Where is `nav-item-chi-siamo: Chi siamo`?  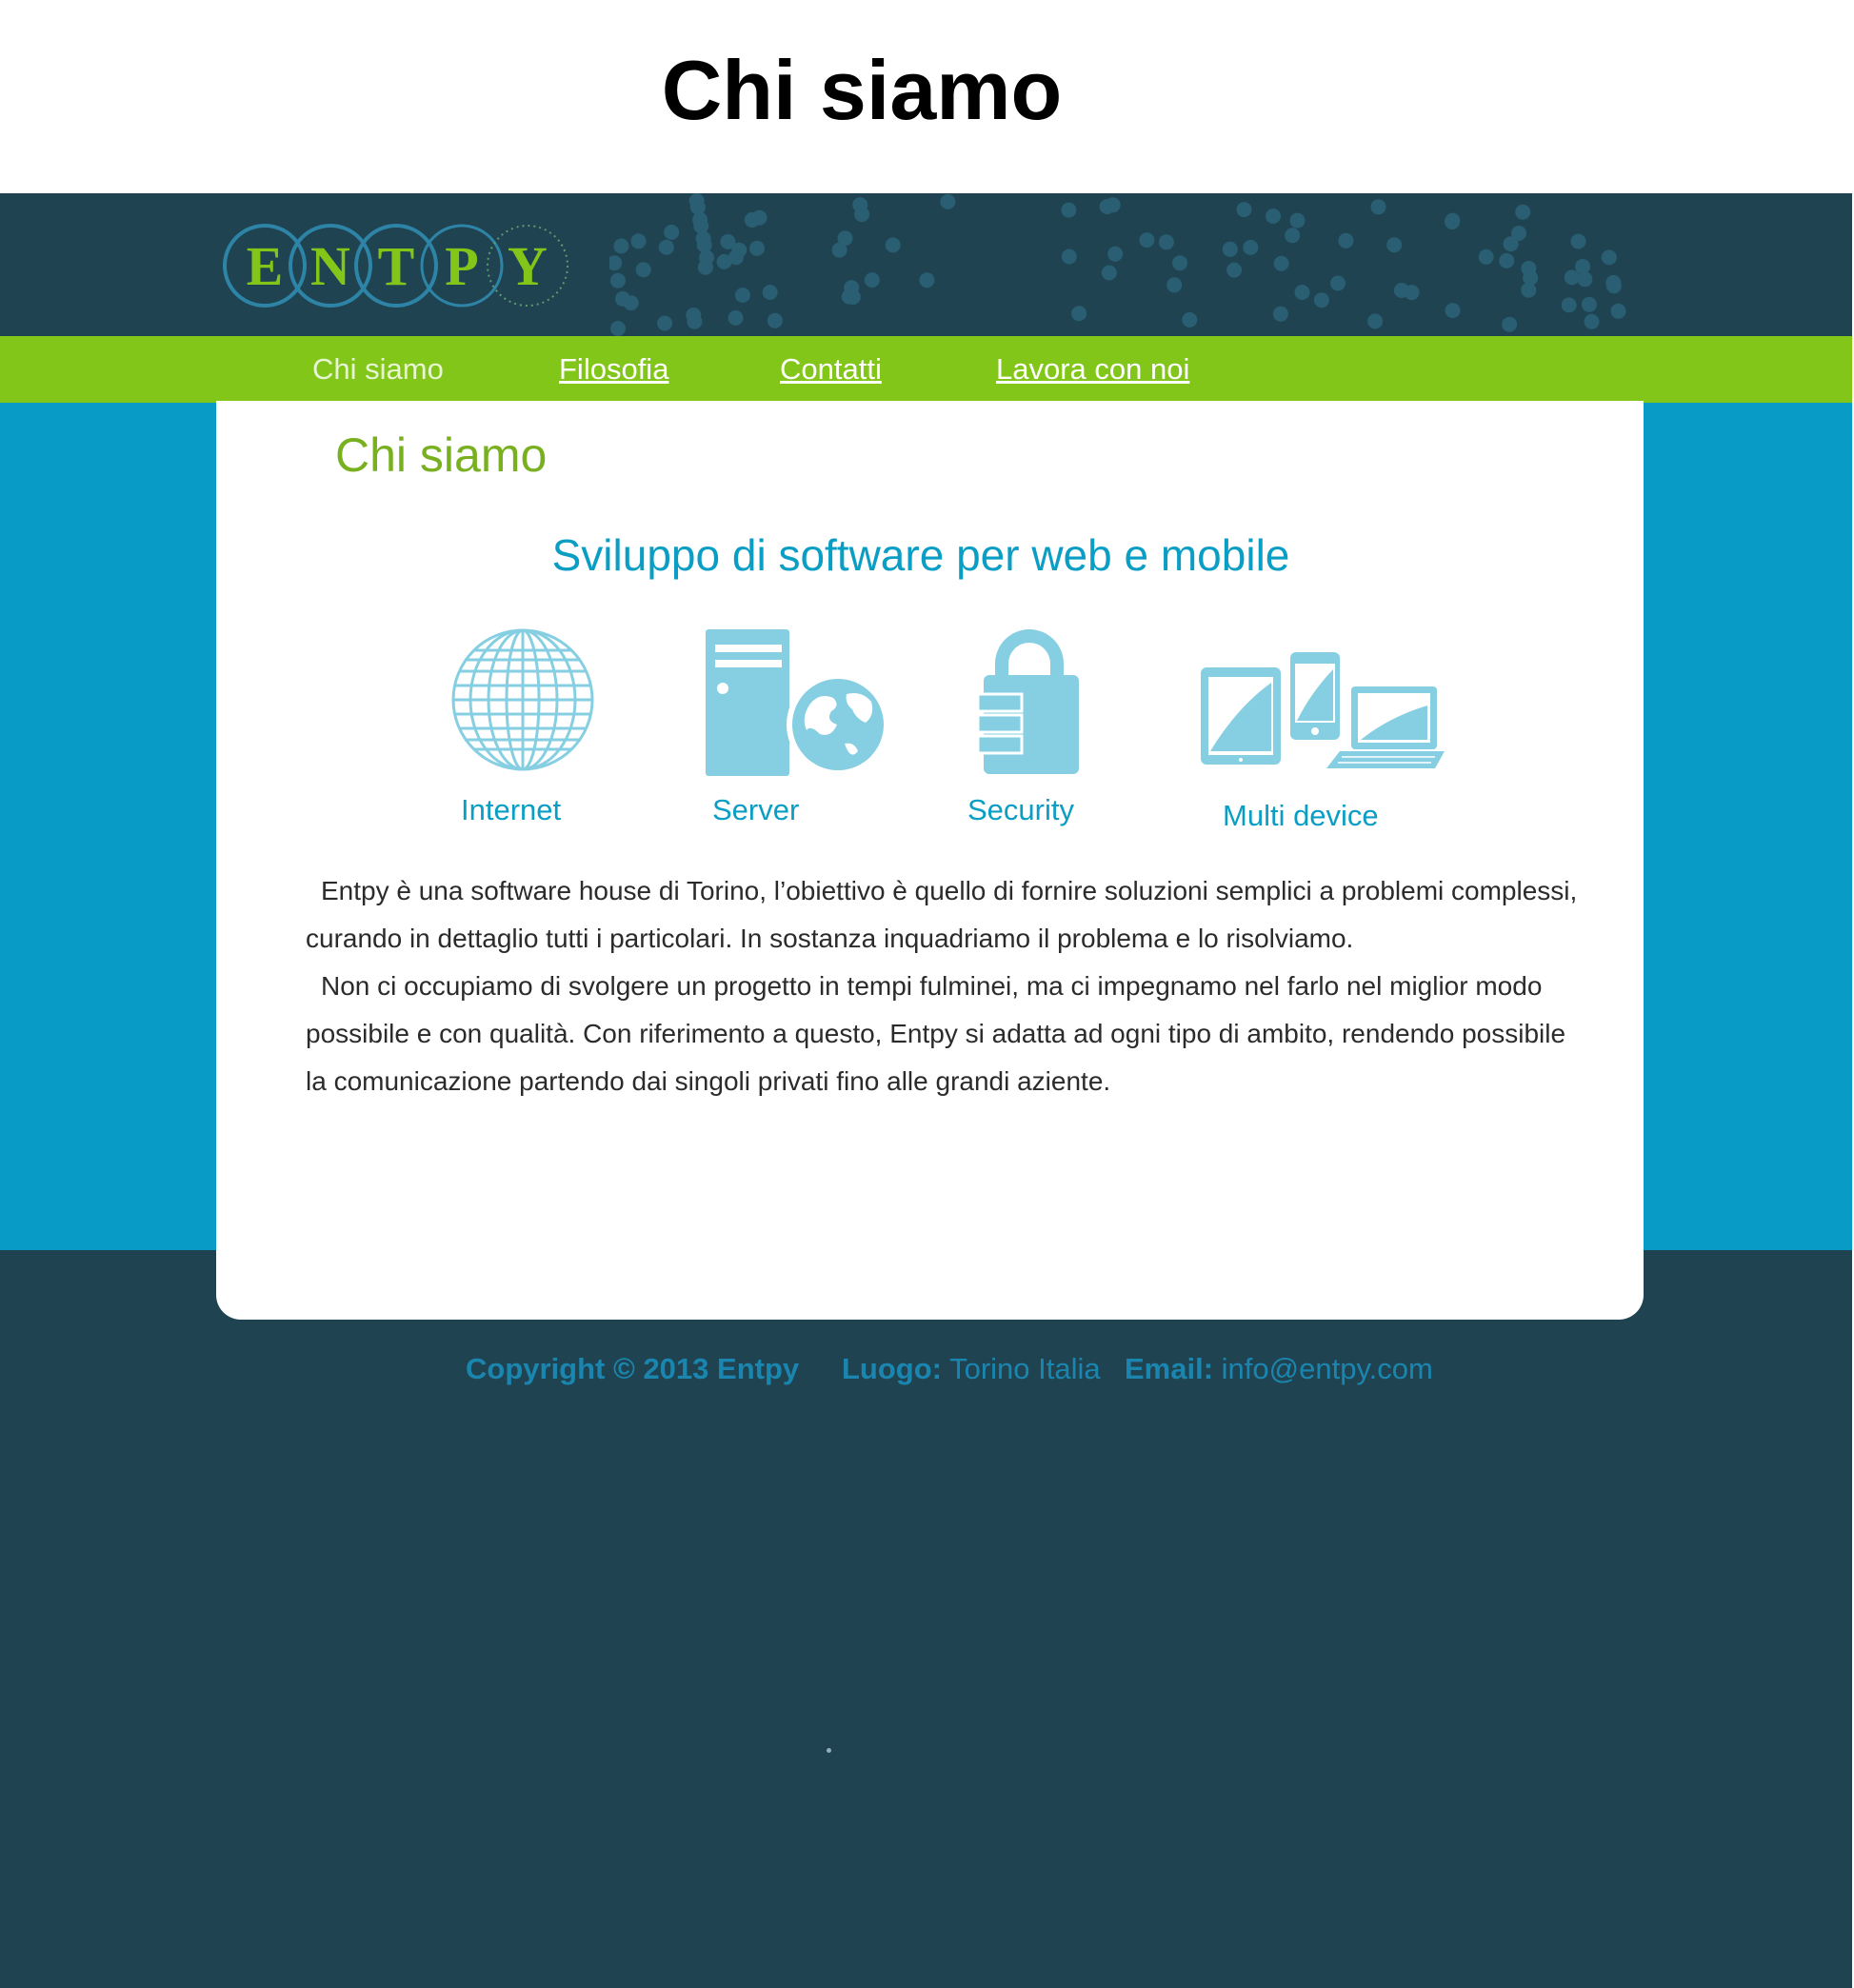
nav-item-chi-siamo: Chi siamo is located at coordinates (378, 370).